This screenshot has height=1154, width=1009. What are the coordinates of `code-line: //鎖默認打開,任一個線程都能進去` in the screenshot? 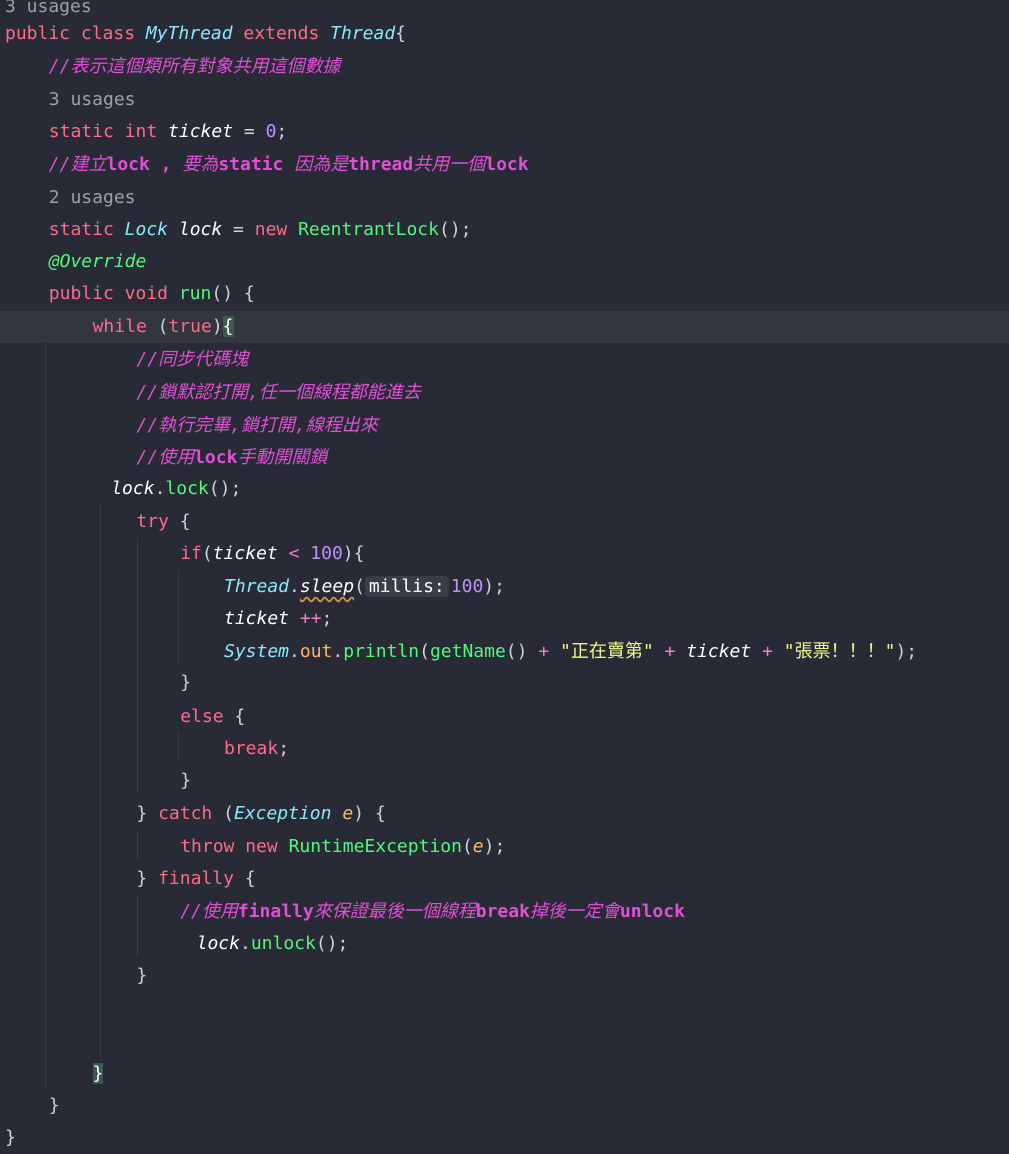 It's located at (504, 393).